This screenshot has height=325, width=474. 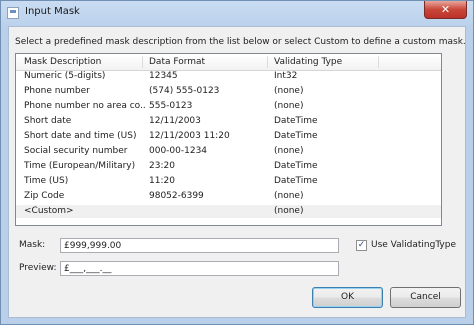 I want to click on mask-description-cell: Short date, so click(x=48, y=121).